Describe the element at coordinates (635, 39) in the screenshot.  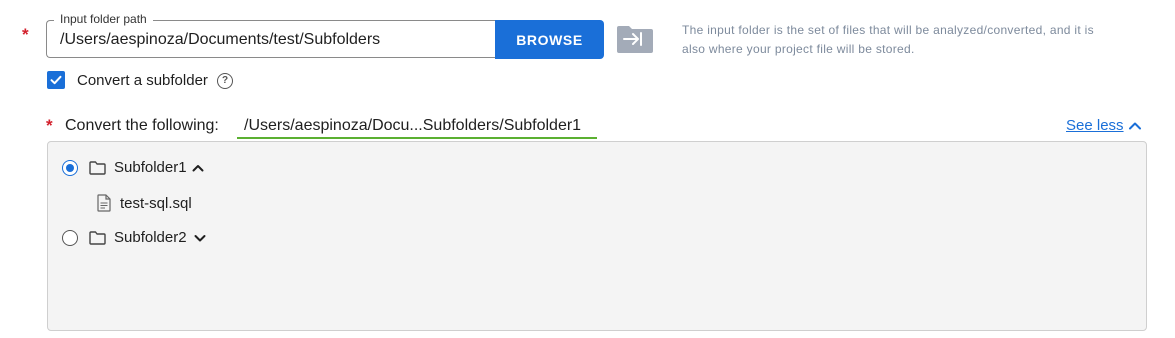
I see `folder-import-icon` at that location.